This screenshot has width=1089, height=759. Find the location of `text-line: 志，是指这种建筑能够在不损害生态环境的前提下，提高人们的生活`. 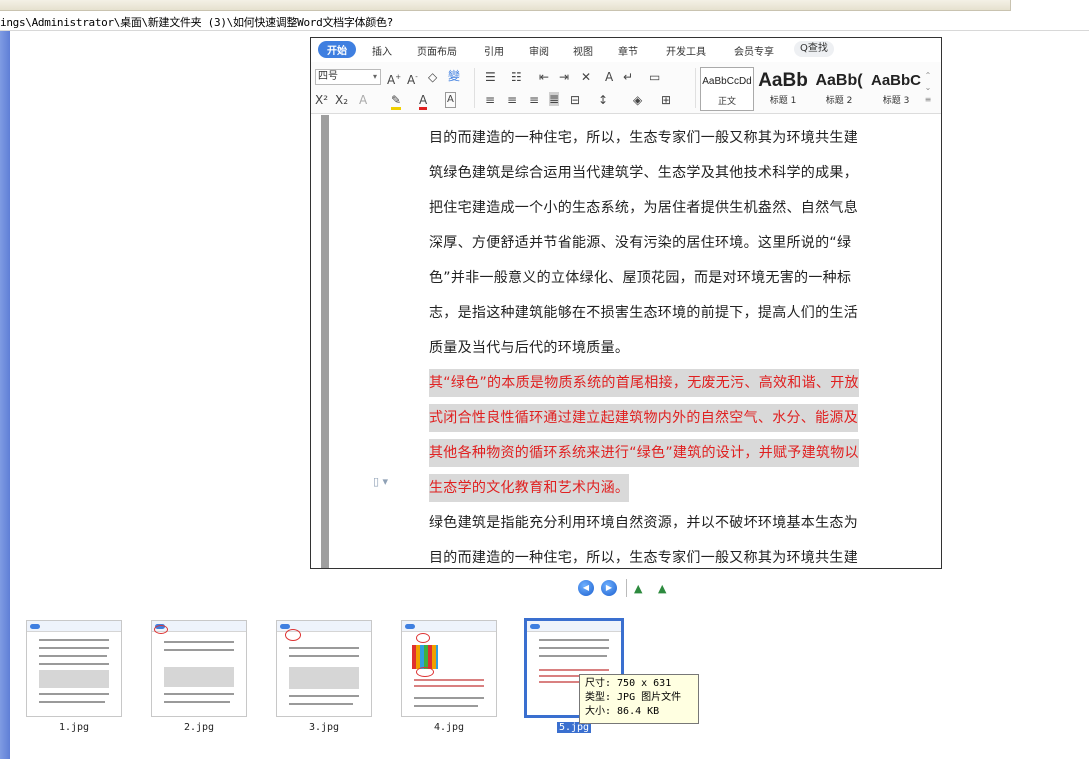

text-line: 志，是指这种建筑能够在不损害生态环境的前提下，提高人们的生活 is located at coordinates (643, 313).